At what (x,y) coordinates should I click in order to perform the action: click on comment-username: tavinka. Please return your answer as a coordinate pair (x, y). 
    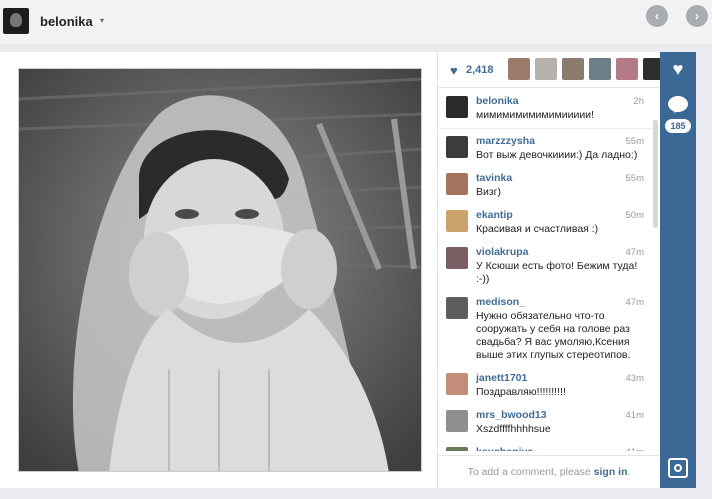
    Looking at the image, I should click on (561, 178).